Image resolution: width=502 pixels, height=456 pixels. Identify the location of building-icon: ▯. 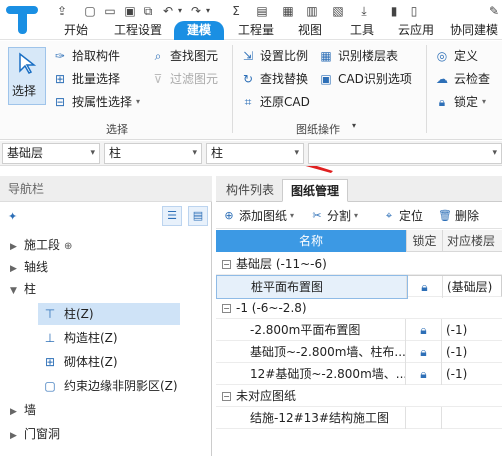
(414, 11).